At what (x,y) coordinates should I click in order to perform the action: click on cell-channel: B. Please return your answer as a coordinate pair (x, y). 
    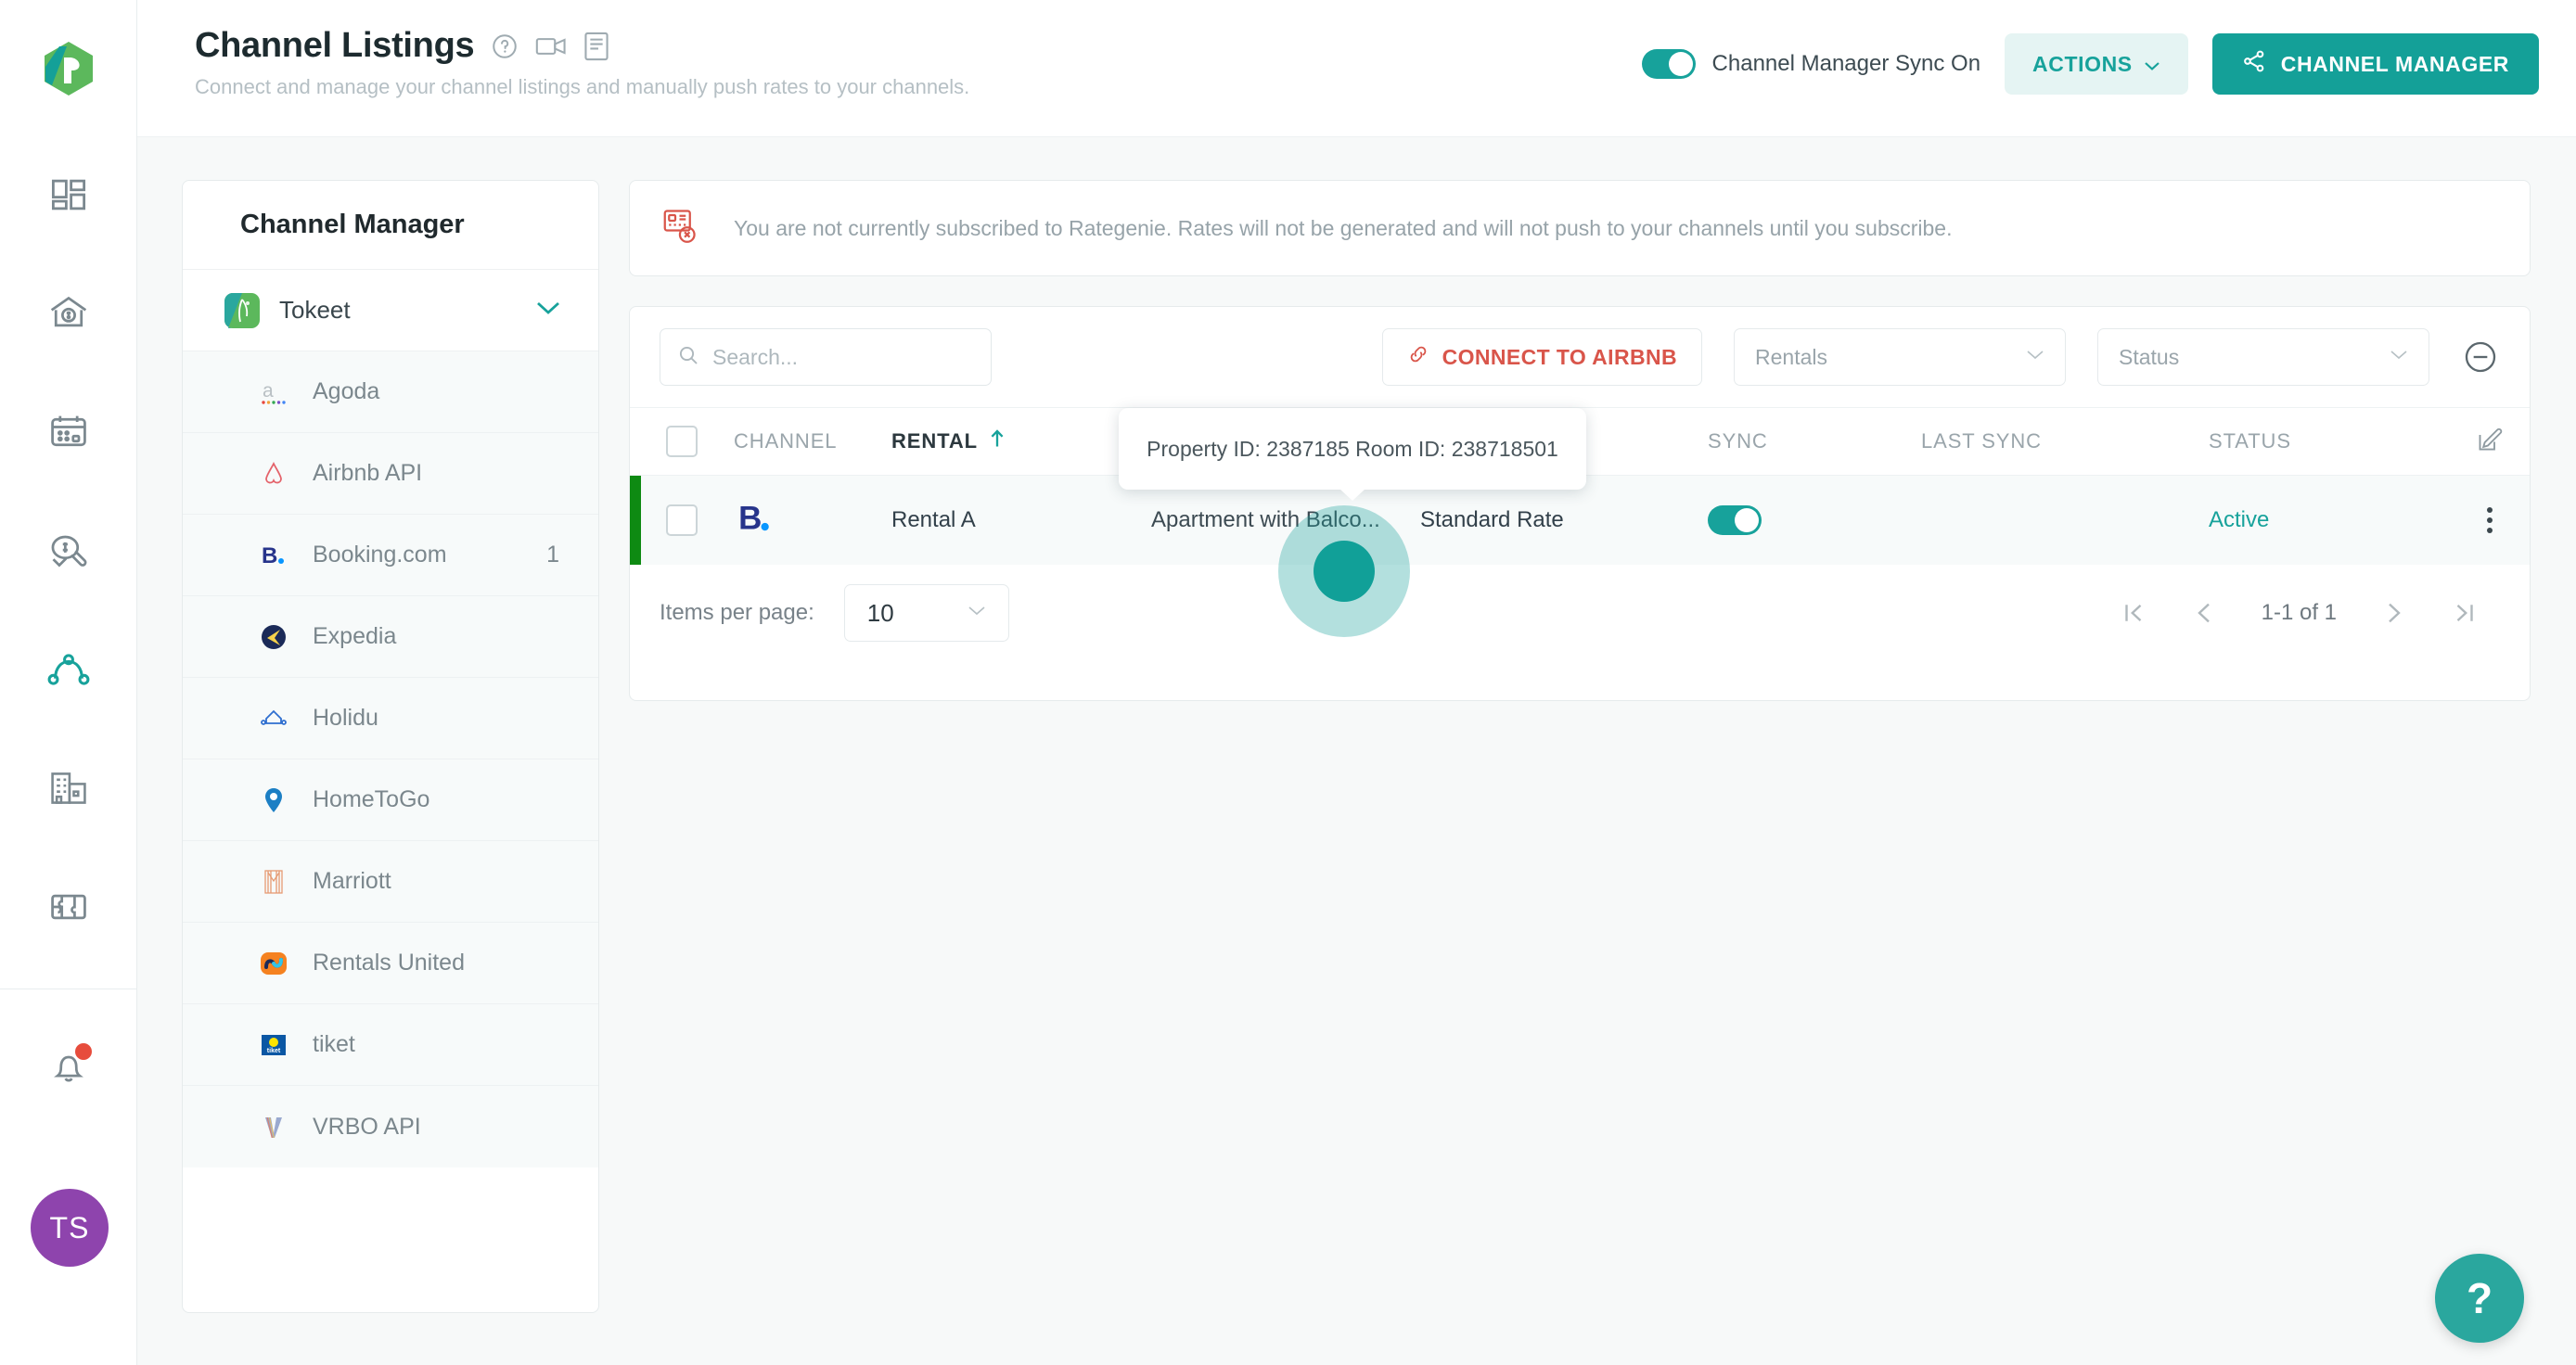
    Looking at the image, I should click on (812, 520).